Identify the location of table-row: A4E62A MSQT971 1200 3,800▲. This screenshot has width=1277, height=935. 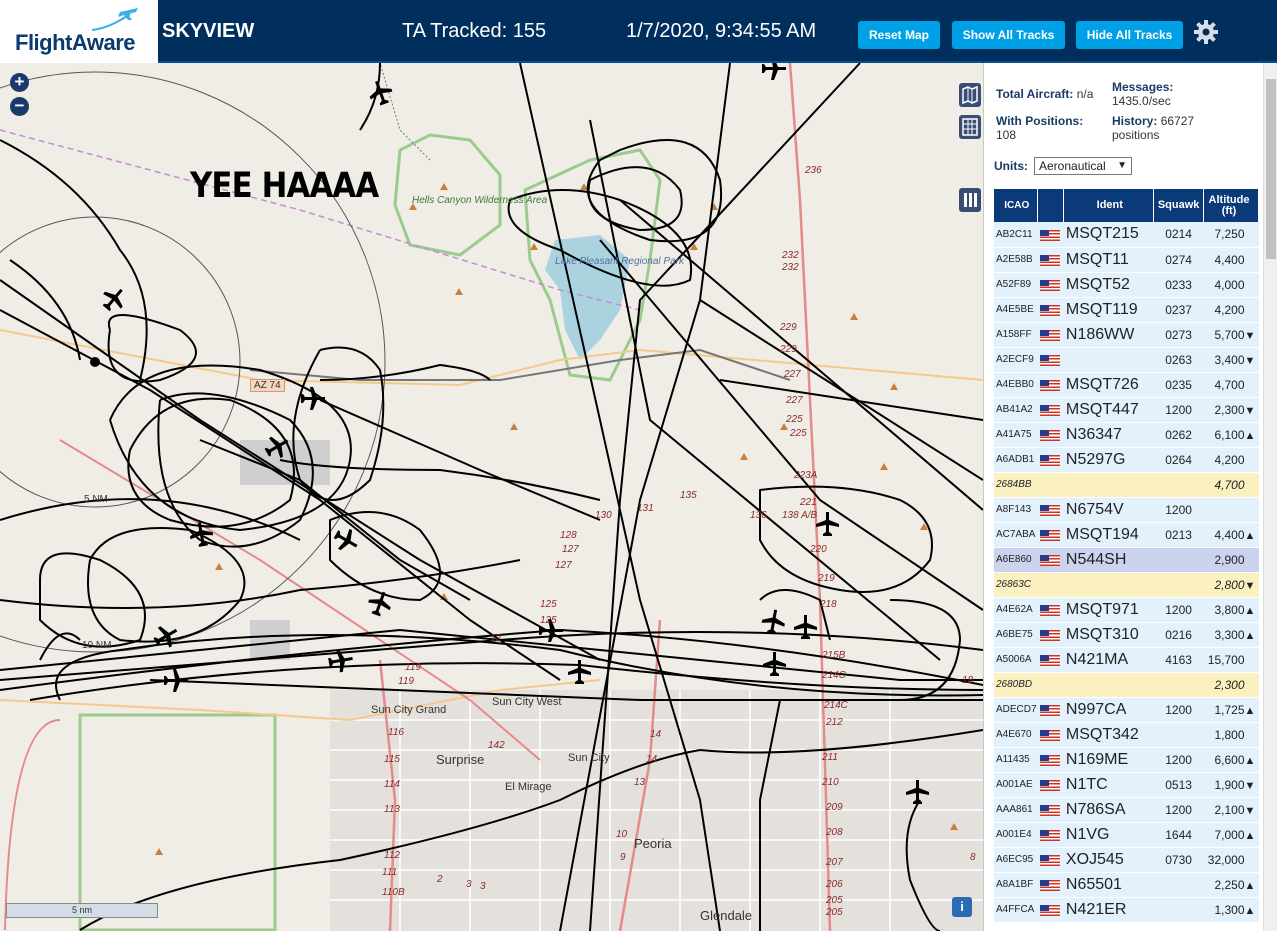
(1126, 610).